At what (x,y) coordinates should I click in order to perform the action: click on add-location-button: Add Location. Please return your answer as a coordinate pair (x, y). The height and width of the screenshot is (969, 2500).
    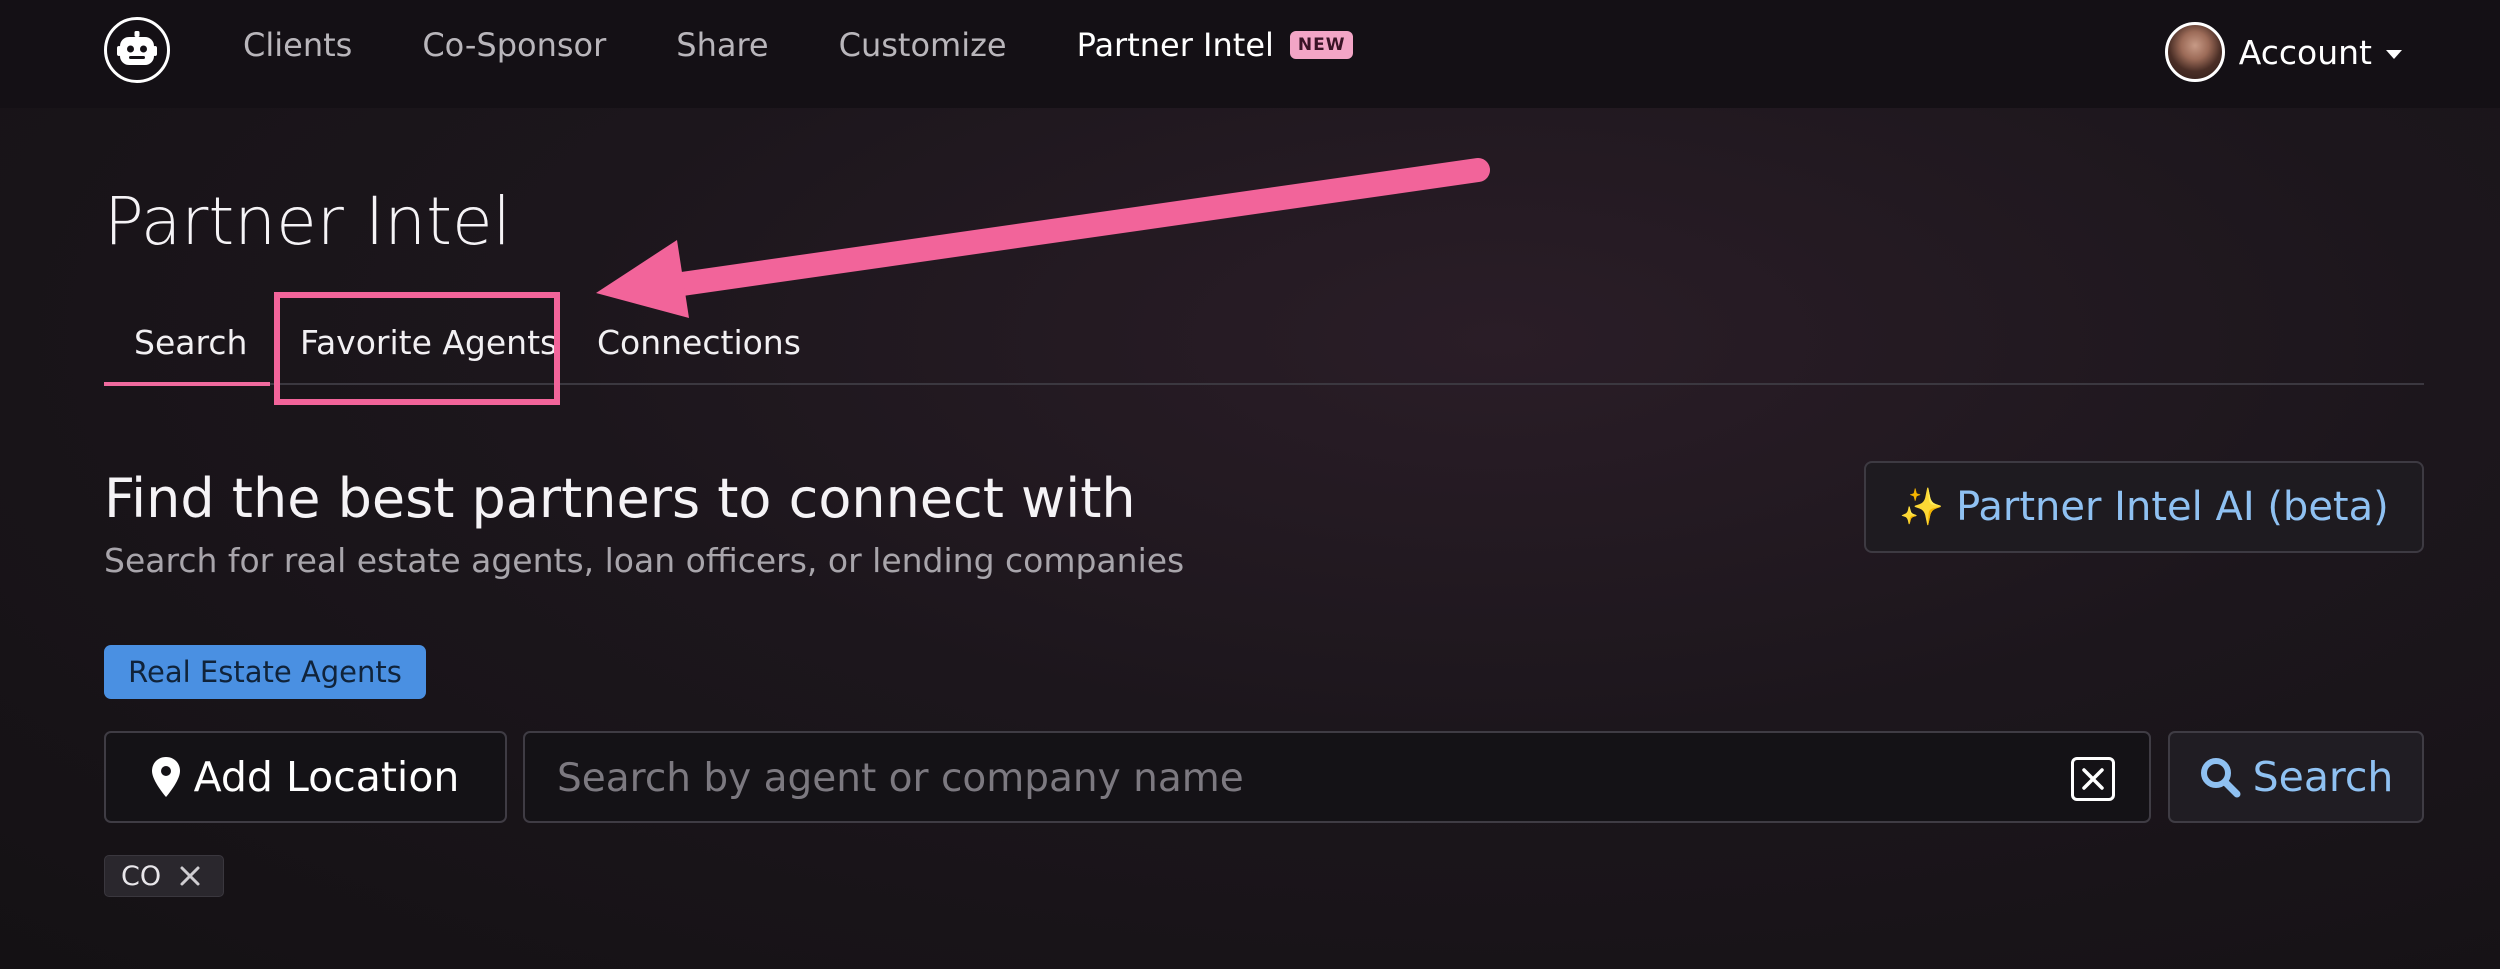
    Looking at the image, I should click on (305, 777).